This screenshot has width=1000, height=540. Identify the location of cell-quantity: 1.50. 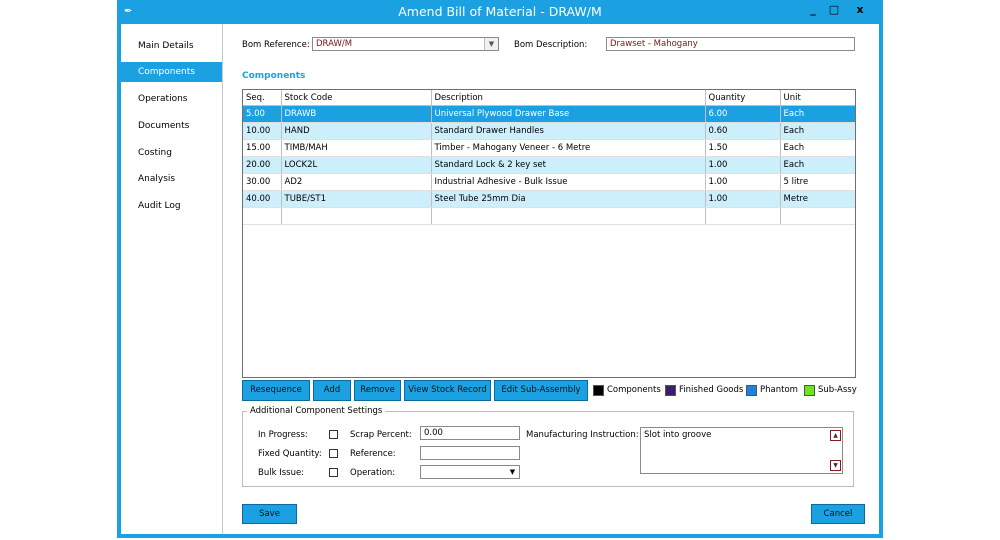
(743, 148).